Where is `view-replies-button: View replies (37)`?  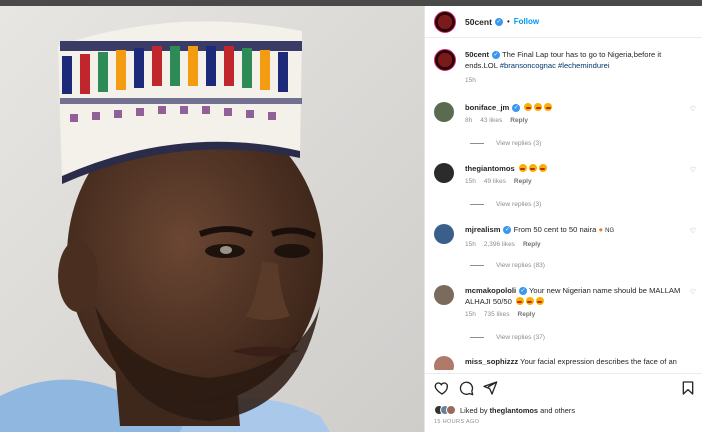 view-replies-button: View replies (37) is located at coordinates (507, 337).